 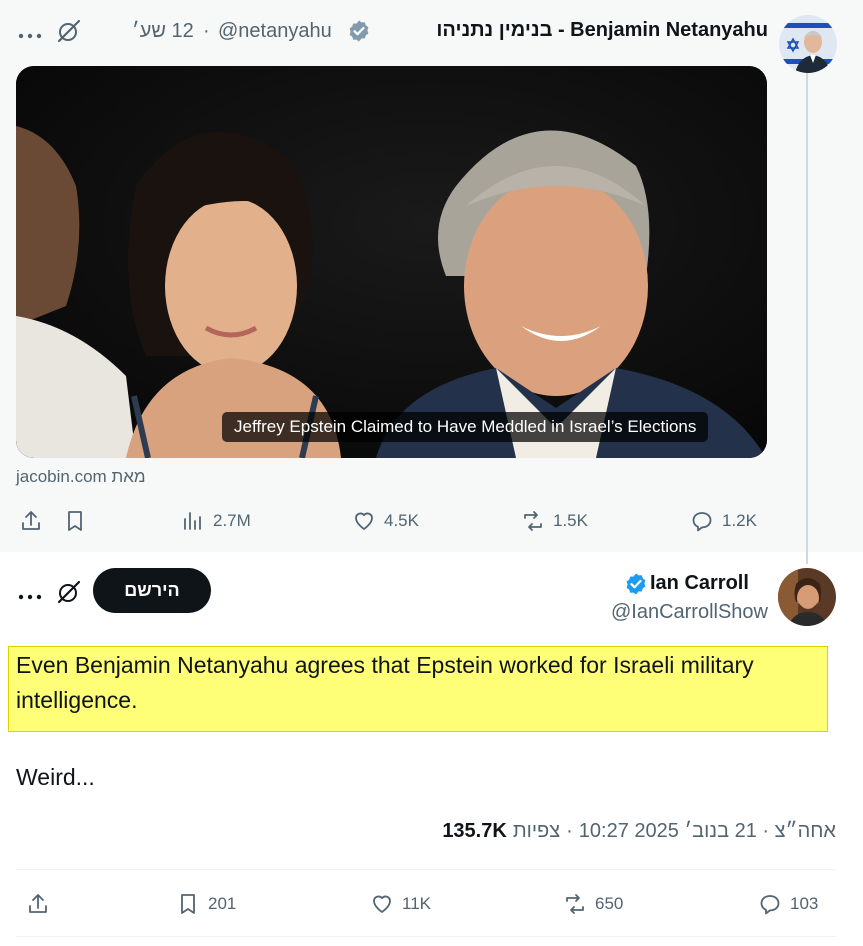 I want to click on author-display-name: Ian Carroll, so click(x=699, y=583).